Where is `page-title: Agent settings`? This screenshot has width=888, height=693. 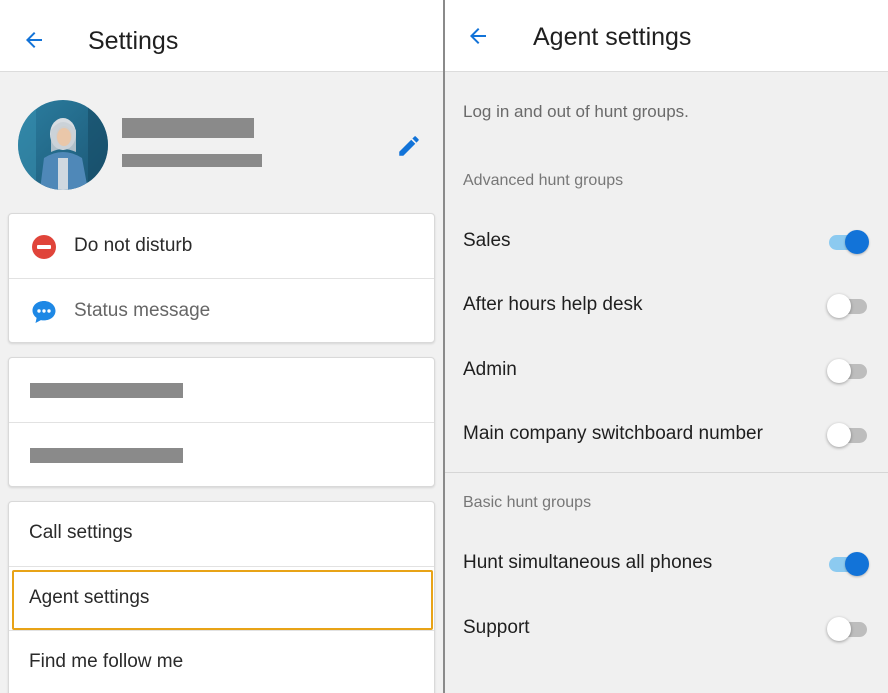 page-title: Agent settings is located at coordinates (612, 37).